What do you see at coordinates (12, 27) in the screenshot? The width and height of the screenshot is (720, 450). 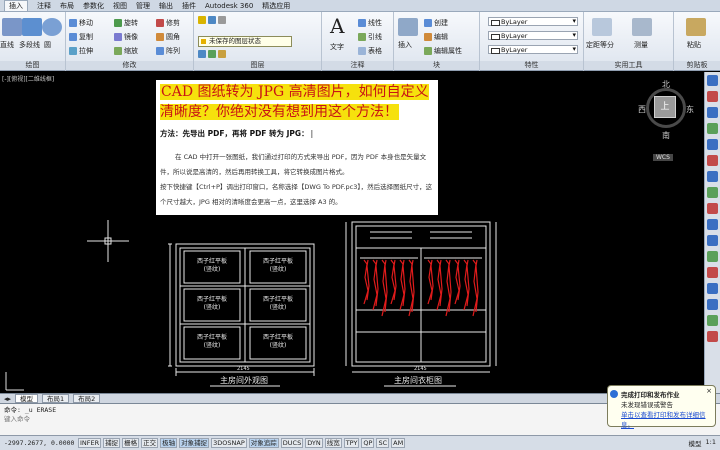 I see `line-icon` at bounding box center [12, 27].